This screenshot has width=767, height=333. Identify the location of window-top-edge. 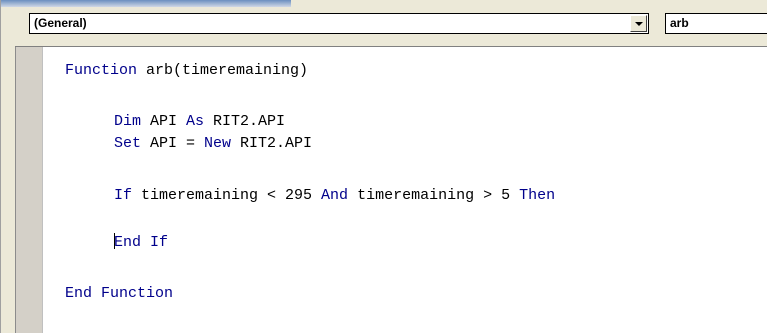
(146, 3).